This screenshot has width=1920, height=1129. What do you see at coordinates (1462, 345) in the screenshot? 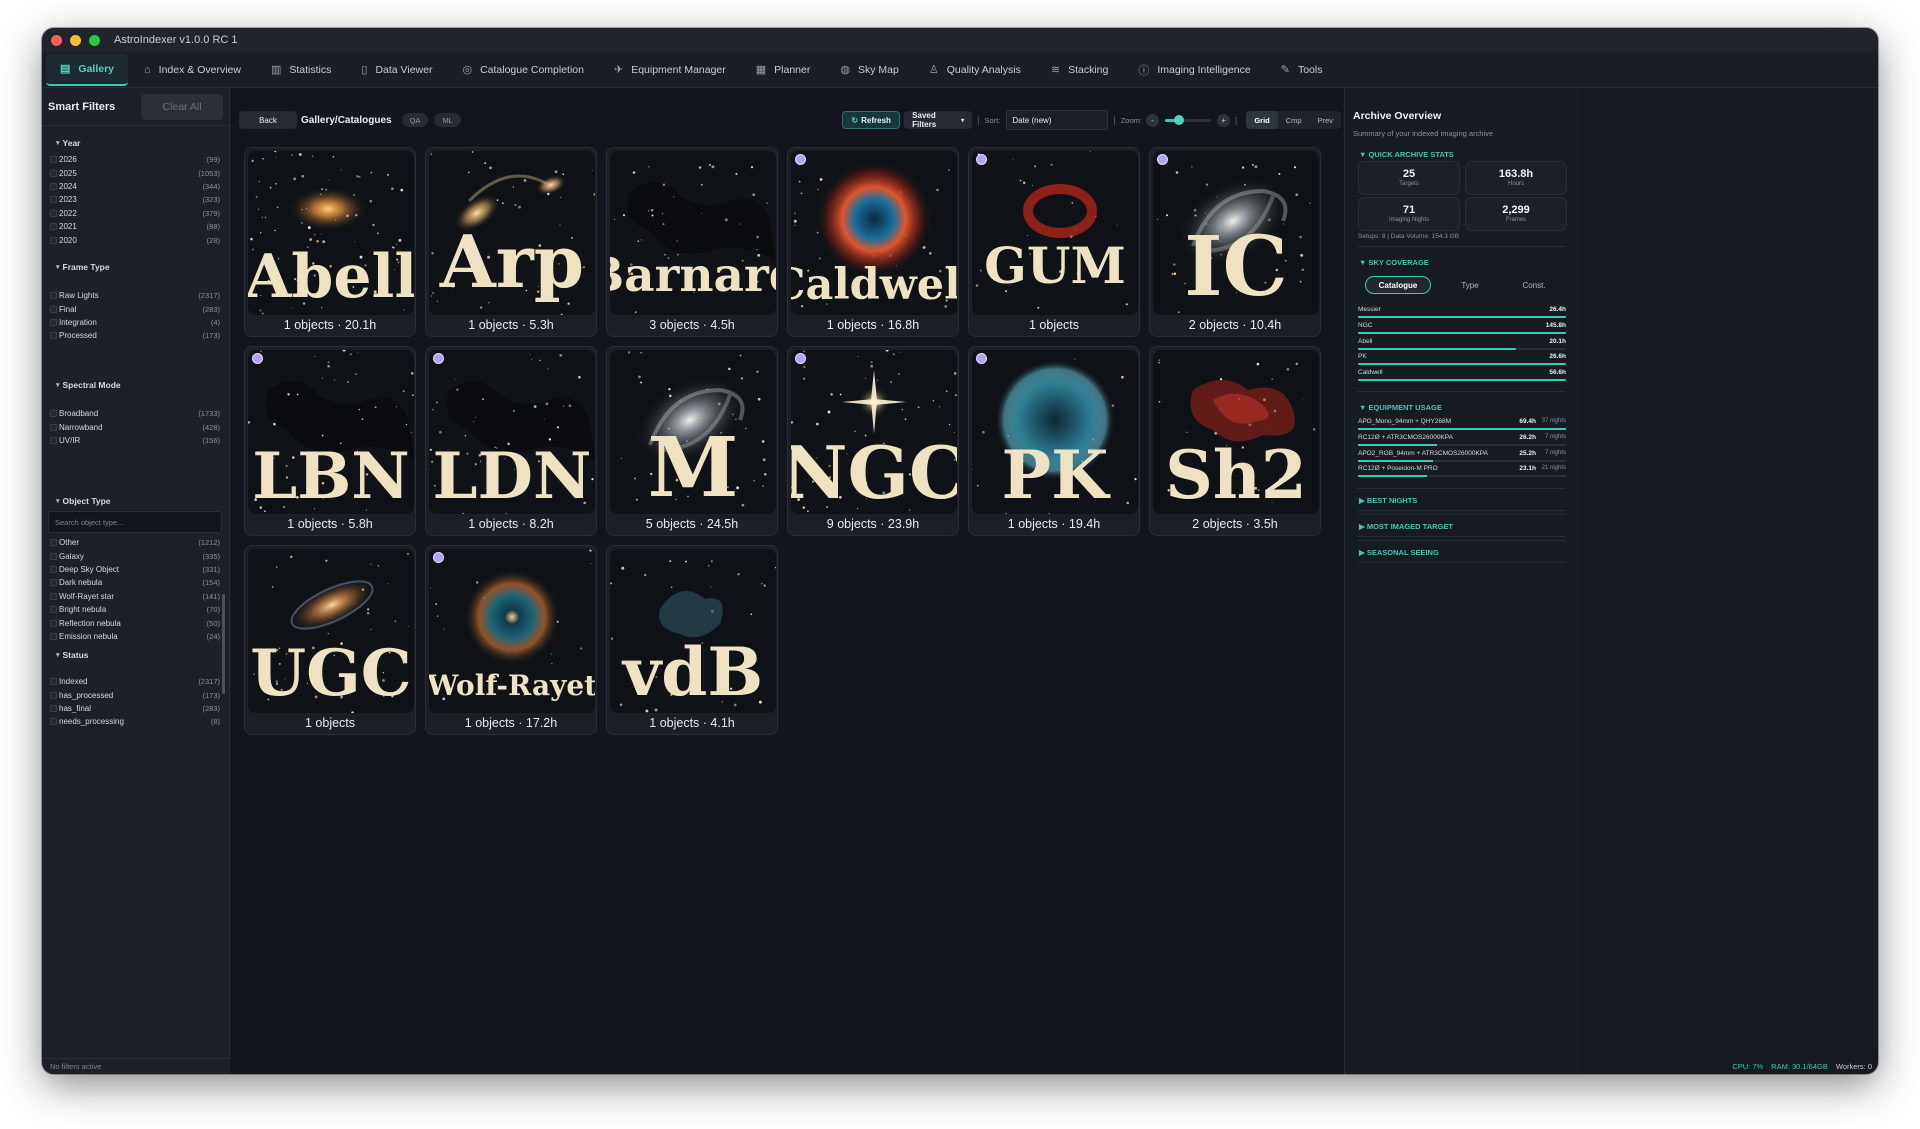
I see `sky-coverage-row: Abell 20.1h` at bounding box center [1462, 345].